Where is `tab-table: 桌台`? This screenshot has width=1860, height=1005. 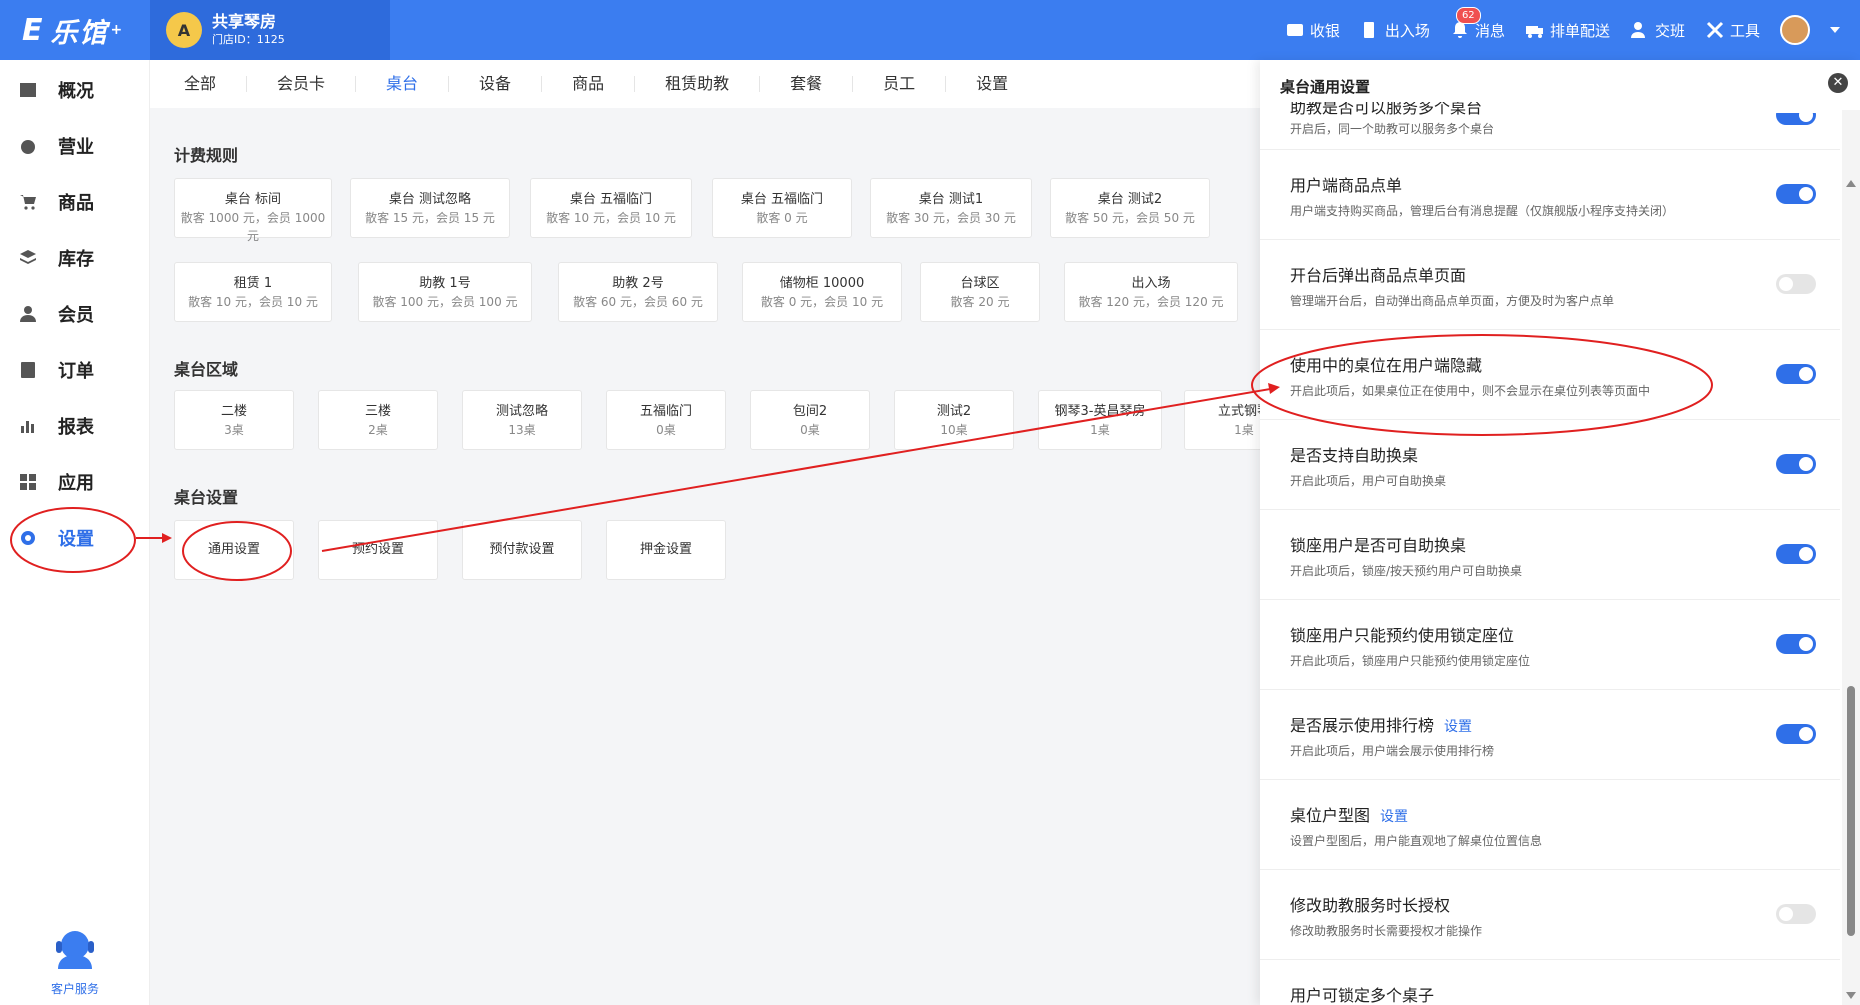
tab-table: 桌台 is located at coordinates (403, 84).